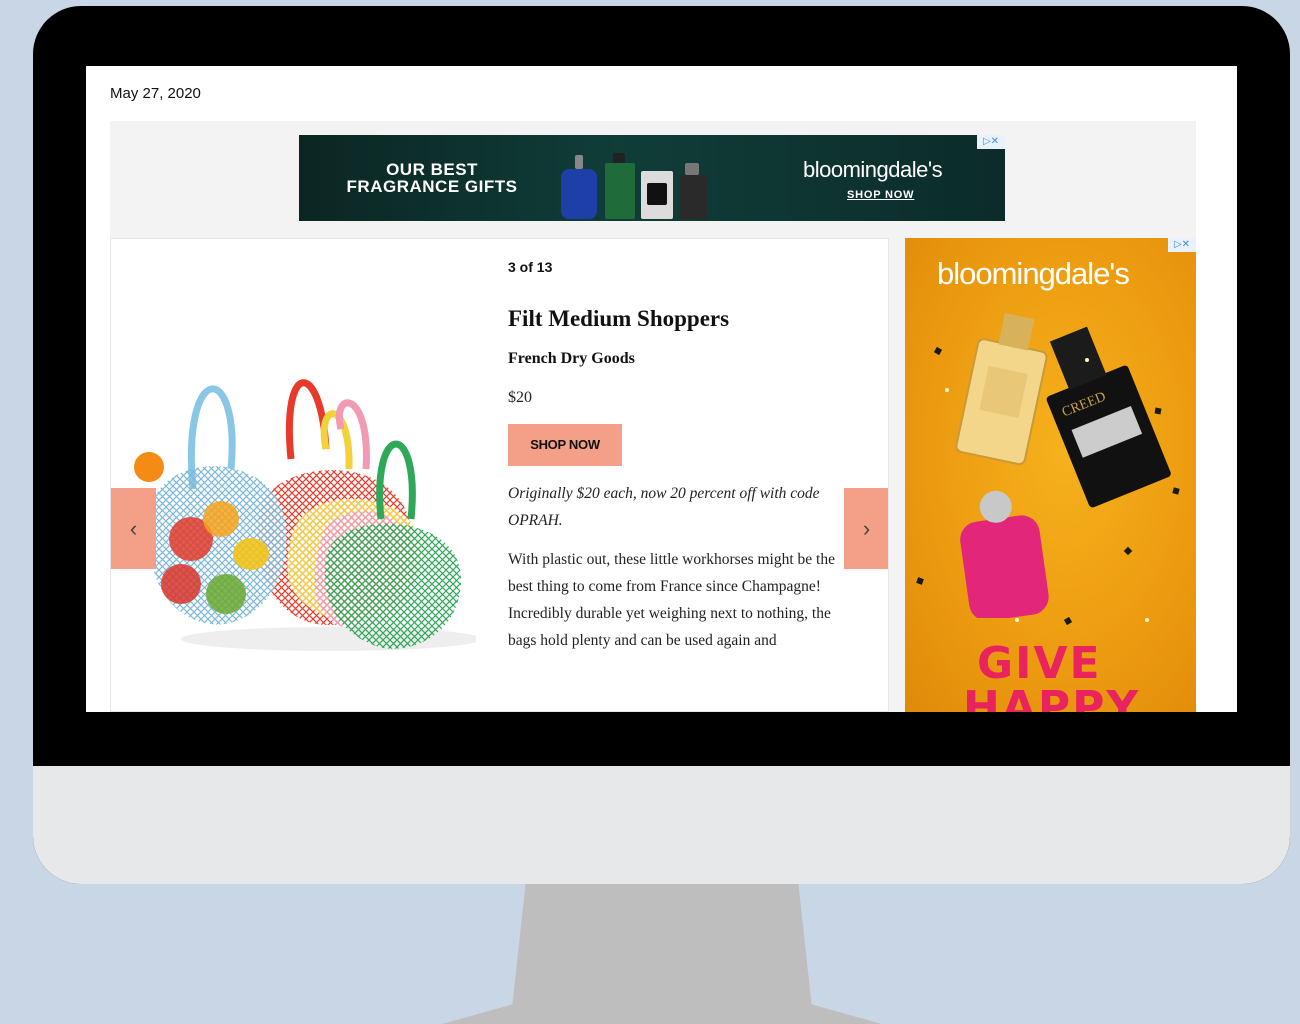 Image resolution: width=1300 pixels, height=1024 pixels. What do you see at coordinates (571, 358) in the screenshot?
I see `product-brand: French Dry Goods` at bounding box center [571, 358].